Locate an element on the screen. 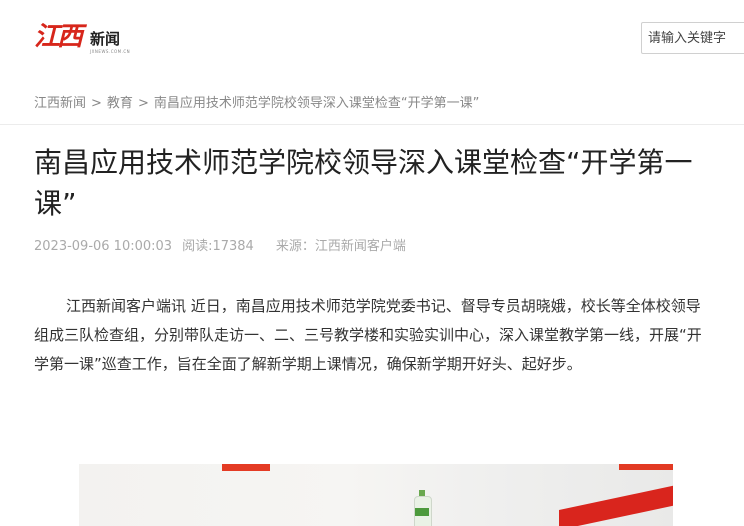  article-title: 南昌应用技术师范学院校领导深入课堂检查“开学第一课” is located at coordinates (363, 183).